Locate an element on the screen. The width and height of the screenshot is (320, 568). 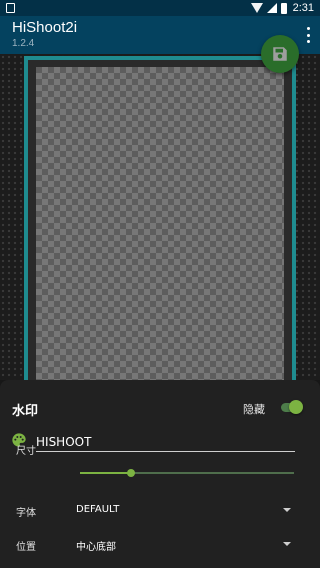
position-label: 位置 is located at coordinates (26, 547).